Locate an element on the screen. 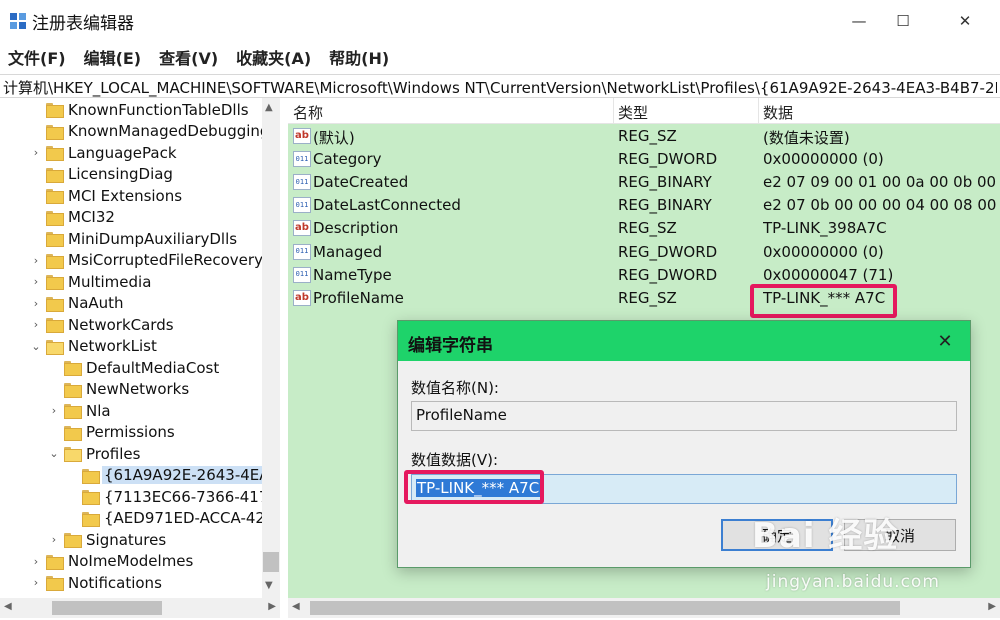  tree-item: KnownManagedDebugging is located at coordinates (150, 131).